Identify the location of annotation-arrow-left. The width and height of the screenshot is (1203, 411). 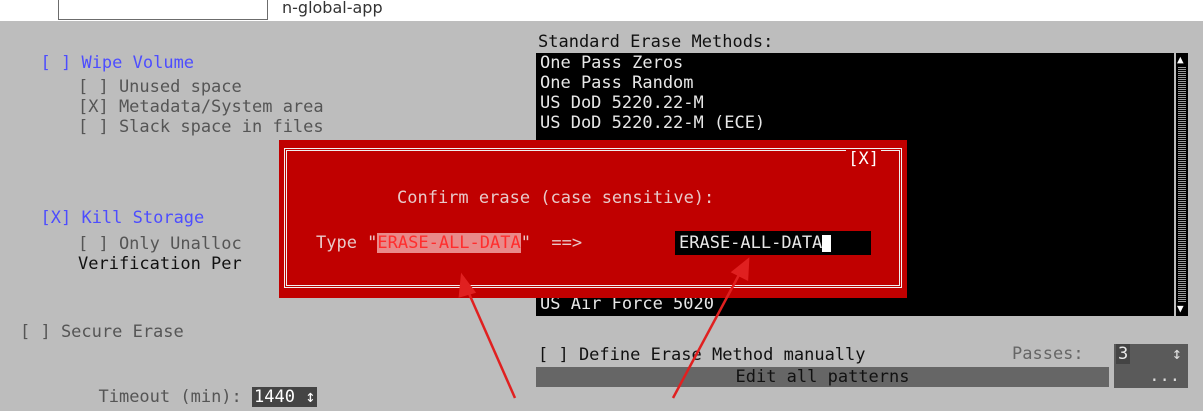
(491, 343).